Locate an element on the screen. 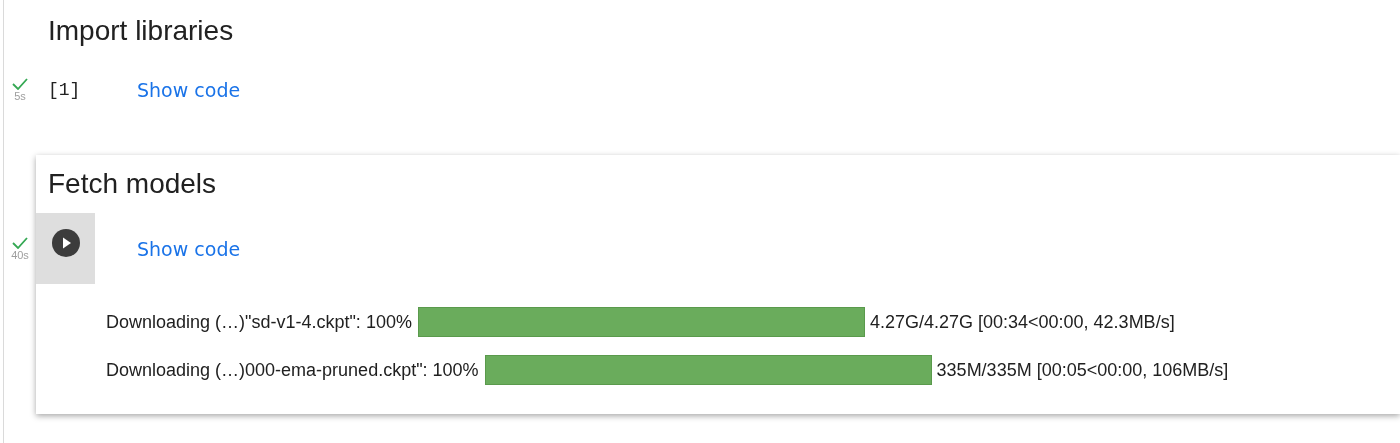 Image resolution: width=1400 pixels, height=443 pixels. execution-time: 40s is located at coordinates (20, 254).